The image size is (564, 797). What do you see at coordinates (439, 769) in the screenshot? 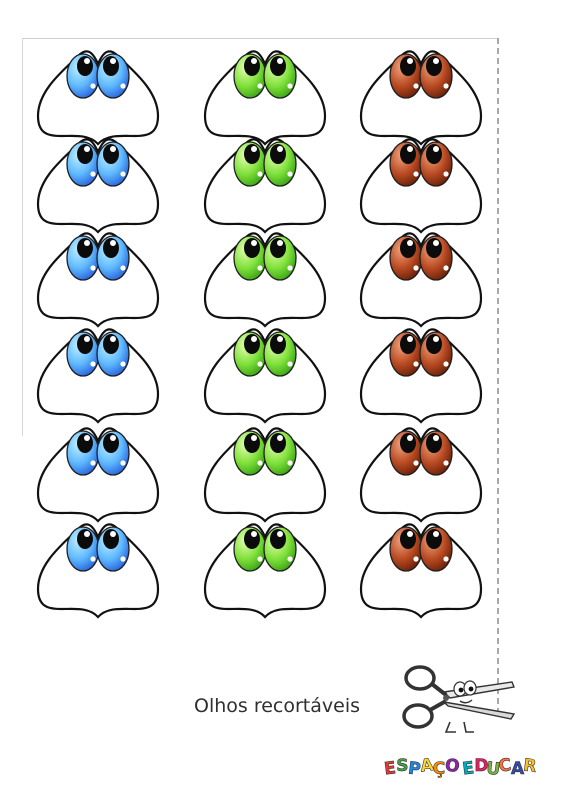
I see `logo-letter: Ç` at bounding box center [439, 769].